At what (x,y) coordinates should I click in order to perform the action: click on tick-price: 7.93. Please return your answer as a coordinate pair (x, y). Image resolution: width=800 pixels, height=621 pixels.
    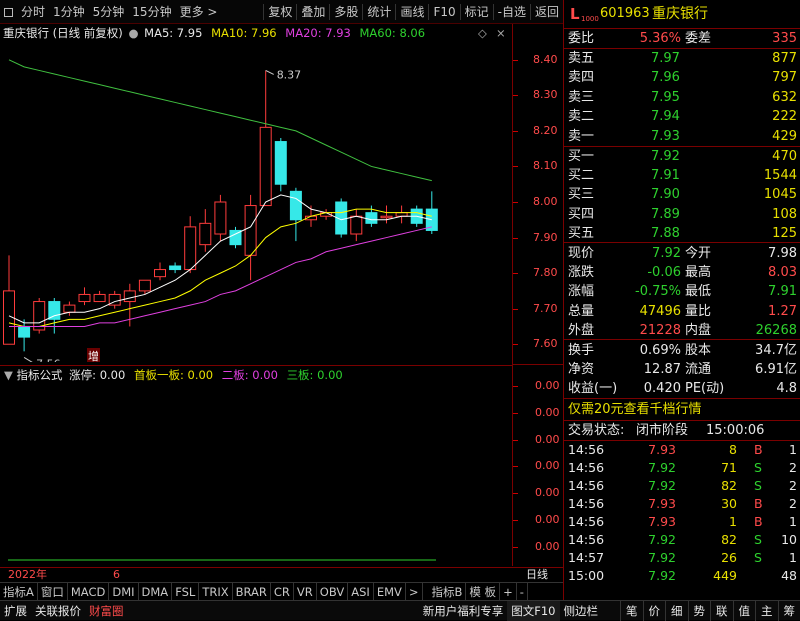
    Looking at the image, I should click on (662, 504).